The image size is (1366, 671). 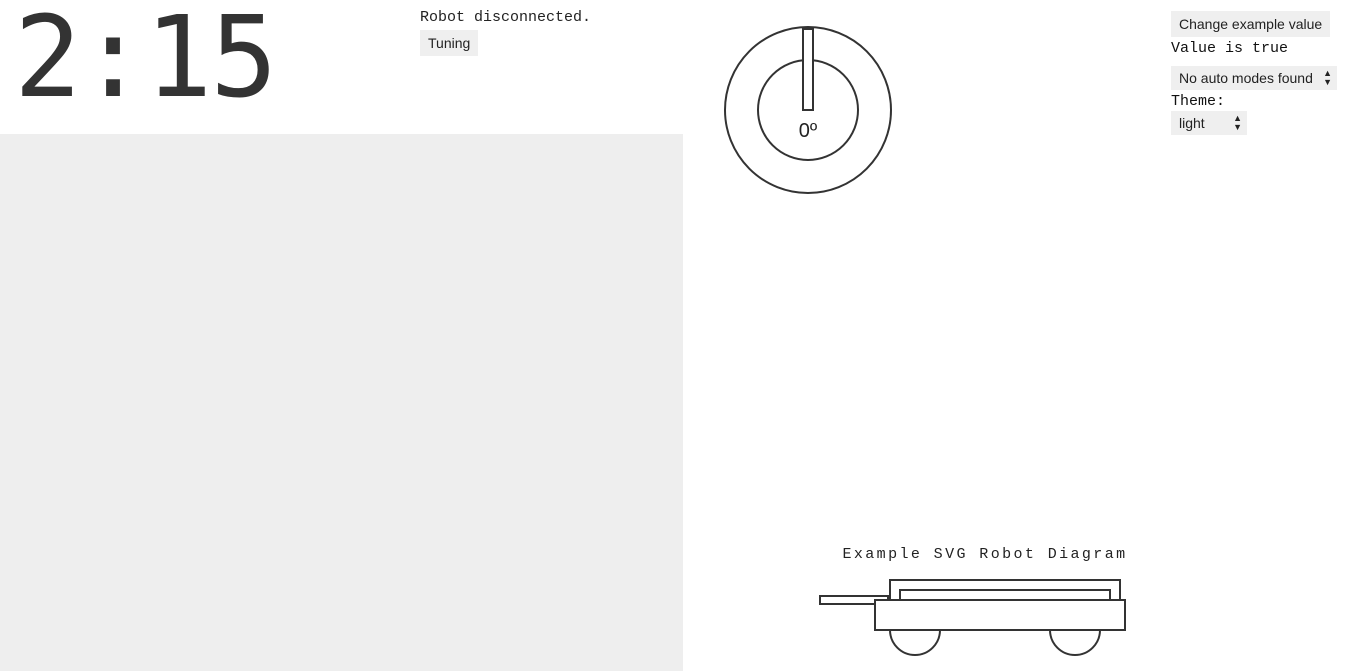 What do you see at coordinates (808, 69) in the screenshot?
I see `gyro-needle` at bounding box center [808, 69].